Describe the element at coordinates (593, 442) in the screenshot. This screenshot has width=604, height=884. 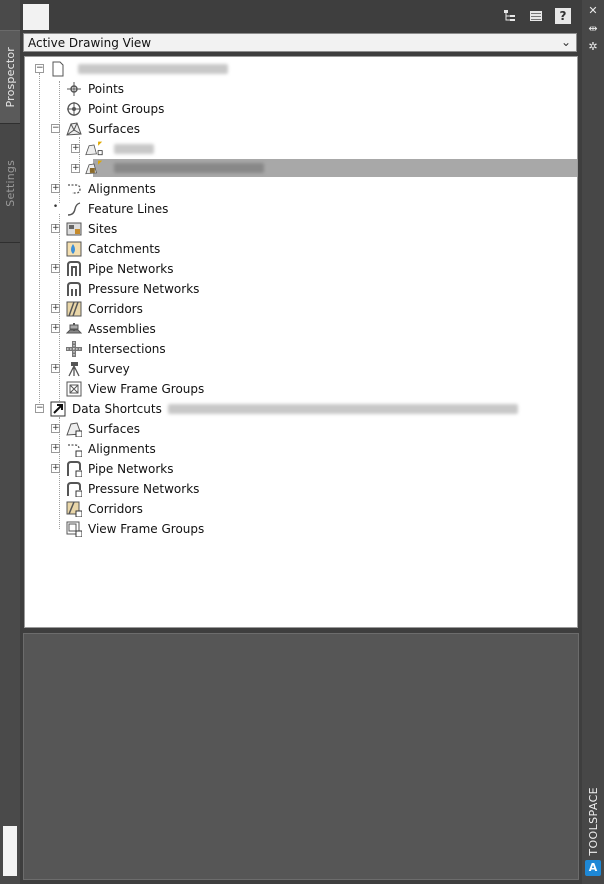
I see `palette-title-strip: ✕ ⇹ ✲ TOOLSPACE A` at that location.